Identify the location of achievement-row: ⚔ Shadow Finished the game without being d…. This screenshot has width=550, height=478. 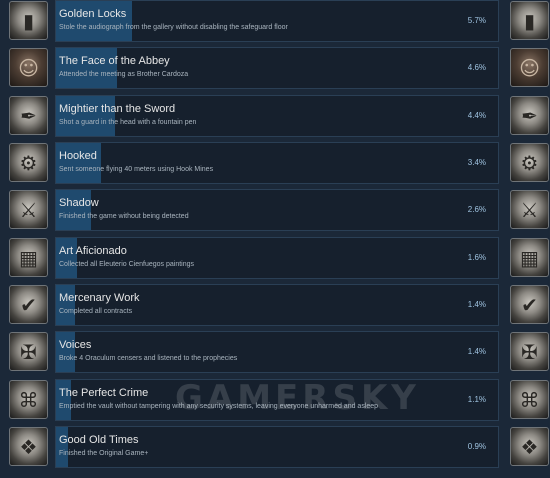
(275, 211).